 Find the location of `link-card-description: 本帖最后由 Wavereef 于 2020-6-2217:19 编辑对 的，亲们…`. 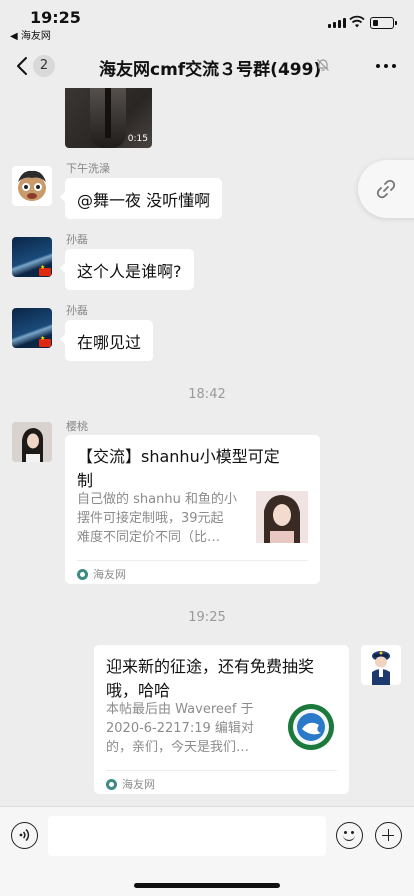

link-card-description: 本帖最后由 Wavereef 于 2020-6-2217:19 编辑对 的，亲们… is located at coordinates (180, 728).